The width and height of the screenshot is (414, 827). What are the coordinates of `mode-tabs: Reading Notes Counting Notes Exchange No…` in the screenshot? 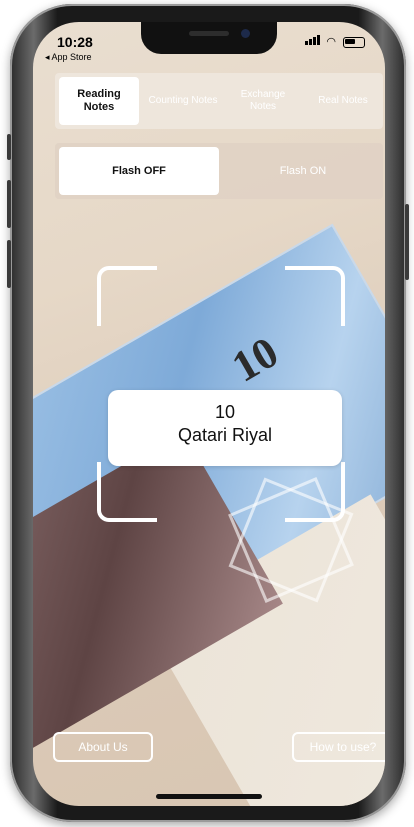 It's located at (219, 101).